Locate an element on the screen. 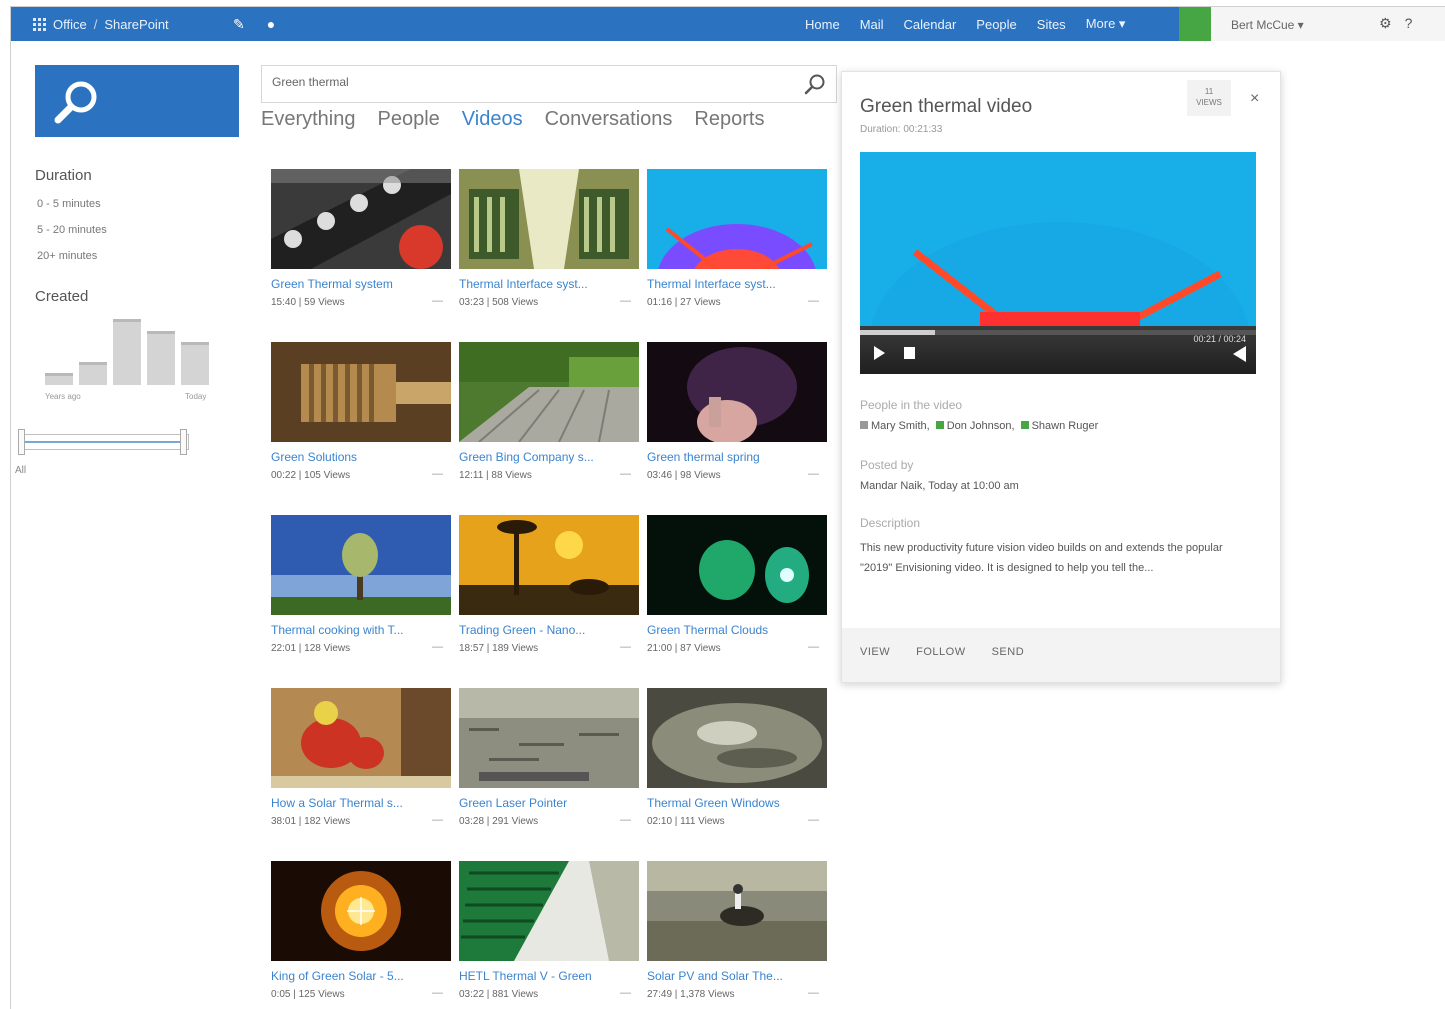 The image size is (1445, 1009). nav-mail: Mail is located at coordinates (872, 24).